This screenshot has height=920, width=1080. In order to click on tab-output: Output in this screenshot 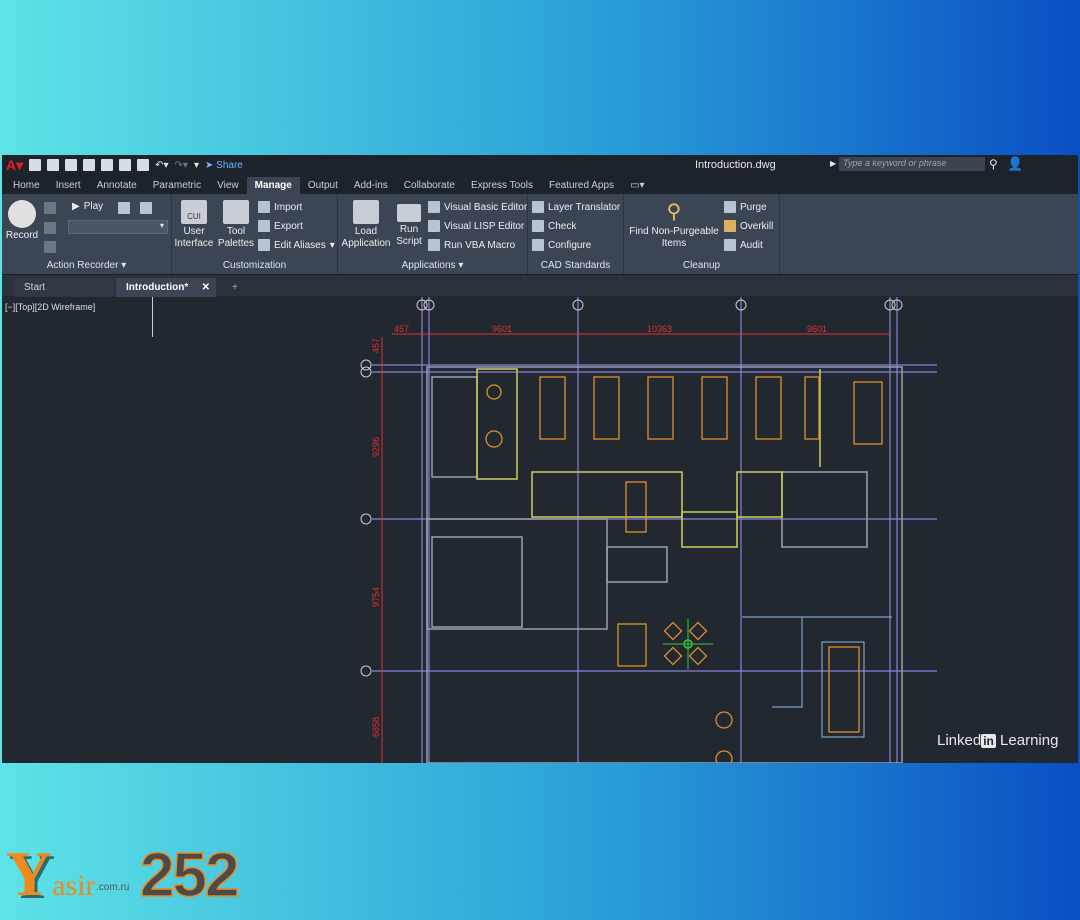, I will do `click(323, 185)`.